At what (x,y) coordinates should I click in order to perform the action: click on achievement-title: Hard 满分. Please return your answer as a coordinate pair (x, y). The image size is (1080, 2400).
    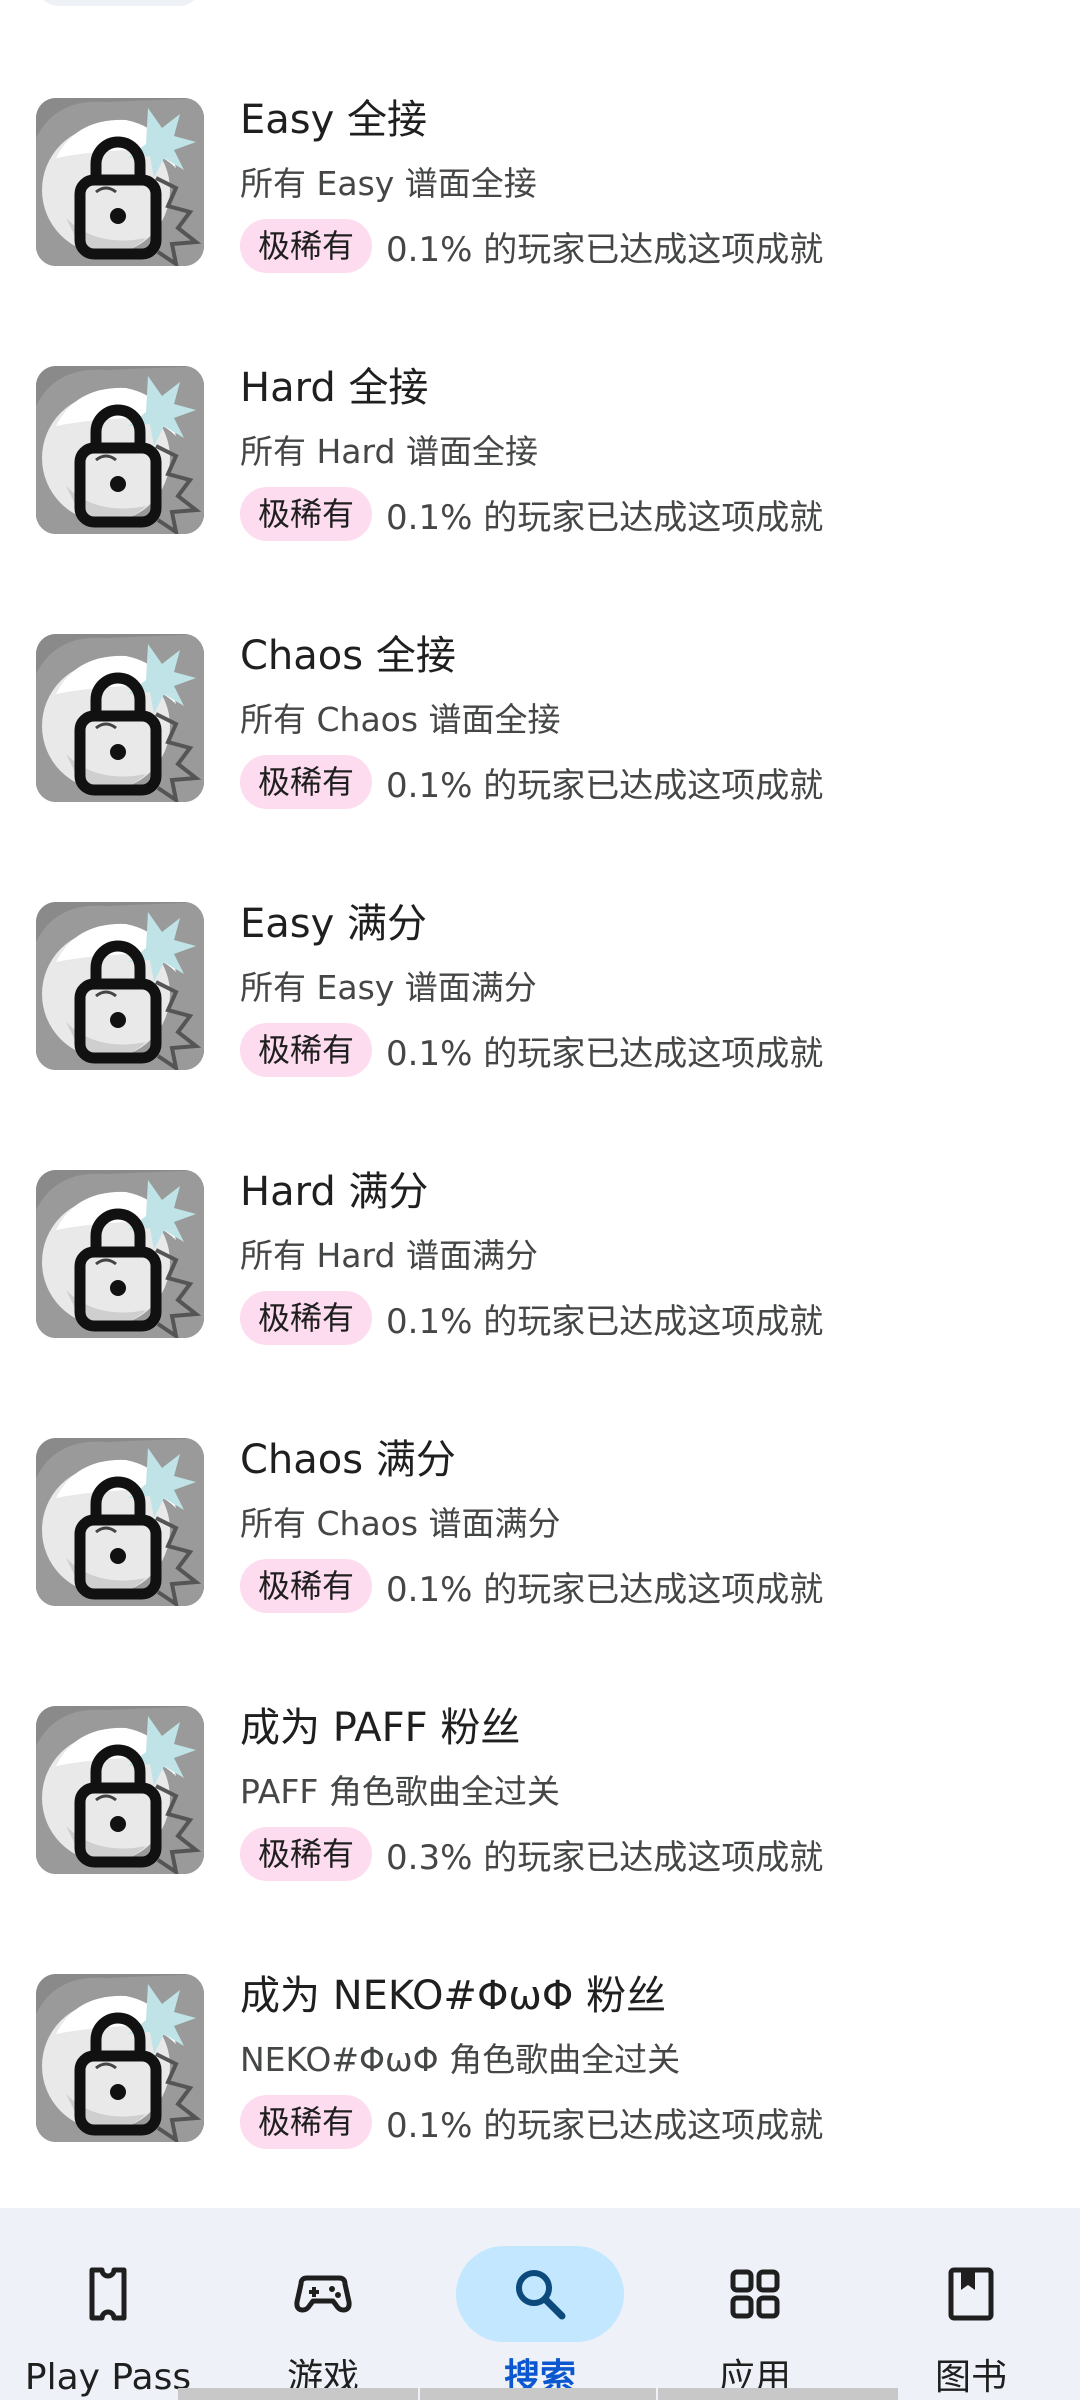
    Looking at the image, I should click on (334, 1192).